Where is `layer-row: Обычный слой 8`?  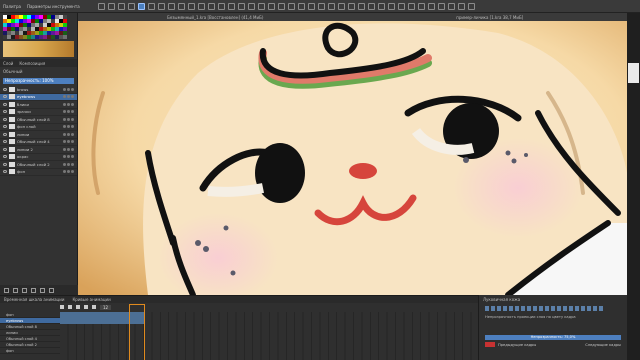 layer-row: Обычный слой 8 is located at coordinates (38, 120).